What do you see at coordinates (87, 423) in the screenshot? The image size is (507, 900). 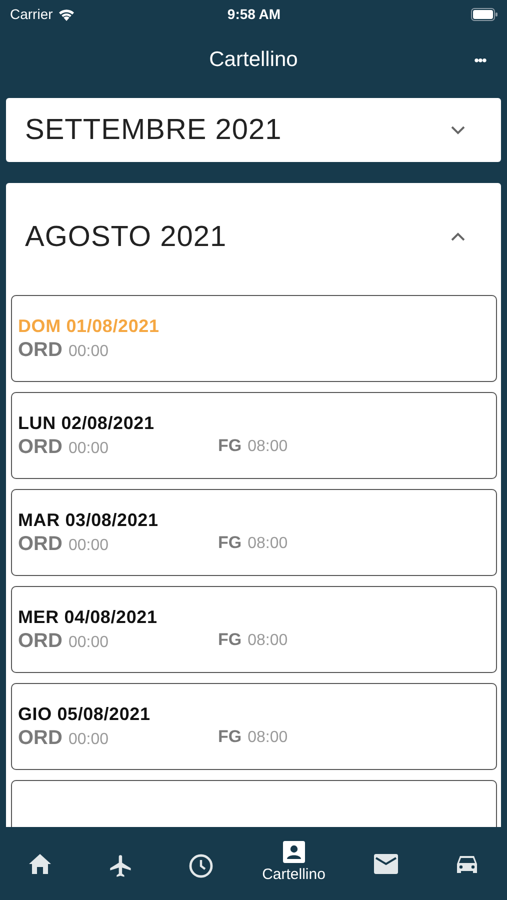 I see `day-date: LUN 02/08/2021` at bounding box center [87, 423].